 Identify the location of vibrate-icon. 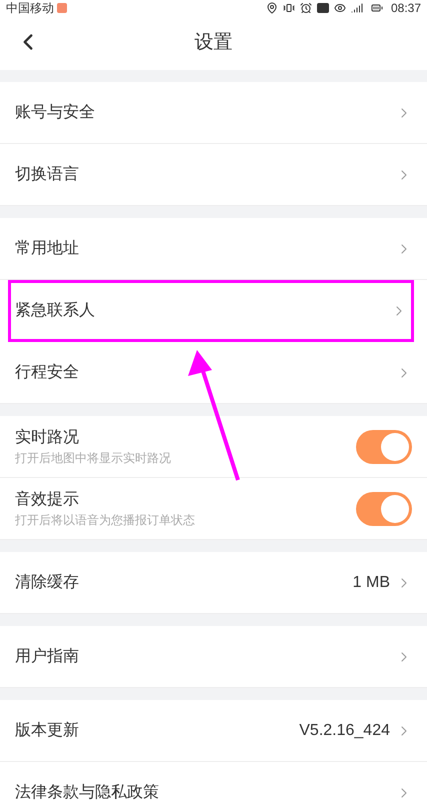
(288, 8).